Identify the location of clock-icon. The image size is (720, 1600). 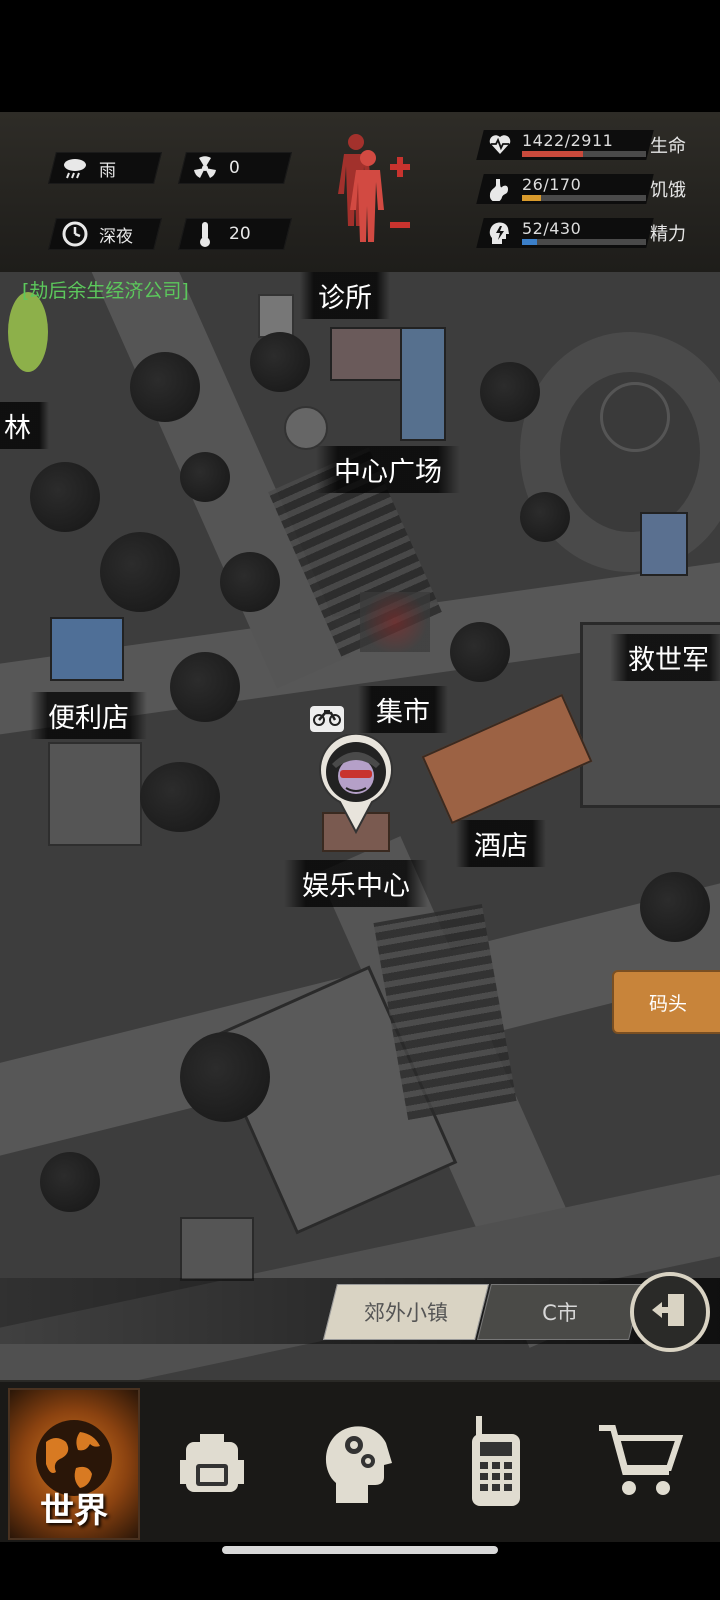
(75, 234).